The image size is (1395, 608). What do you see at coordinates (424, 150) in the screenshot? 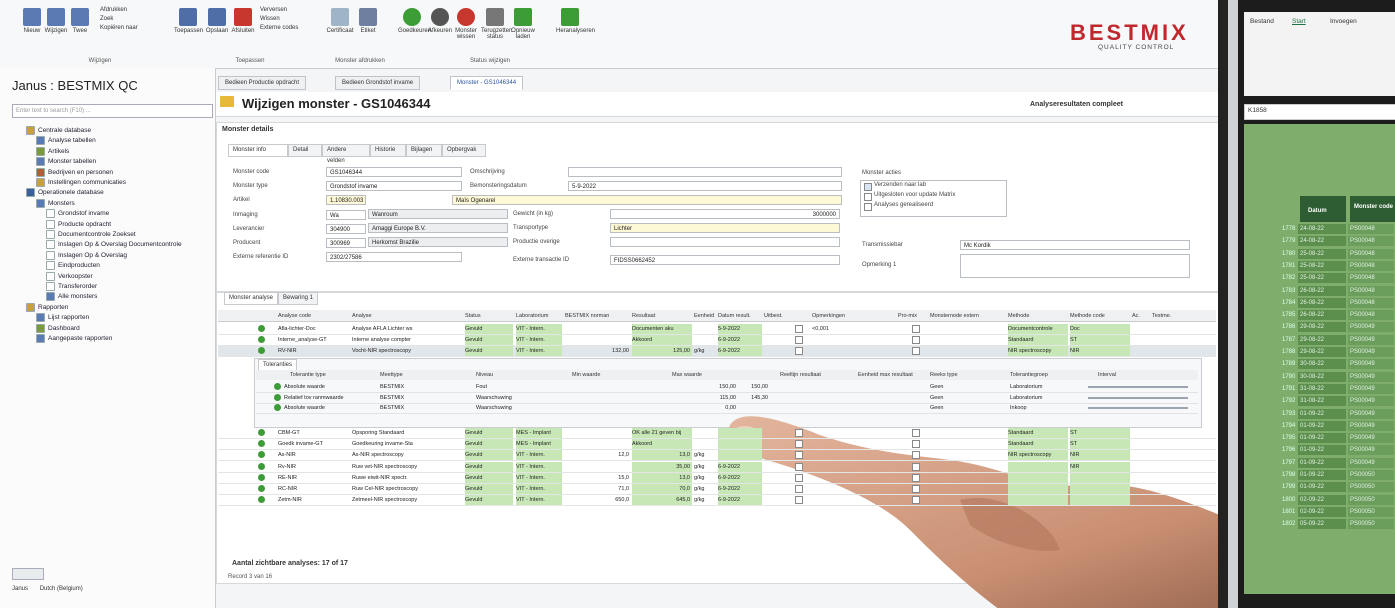
I see `detail-tab: Bijlagen` at bounding box center [424, 150].